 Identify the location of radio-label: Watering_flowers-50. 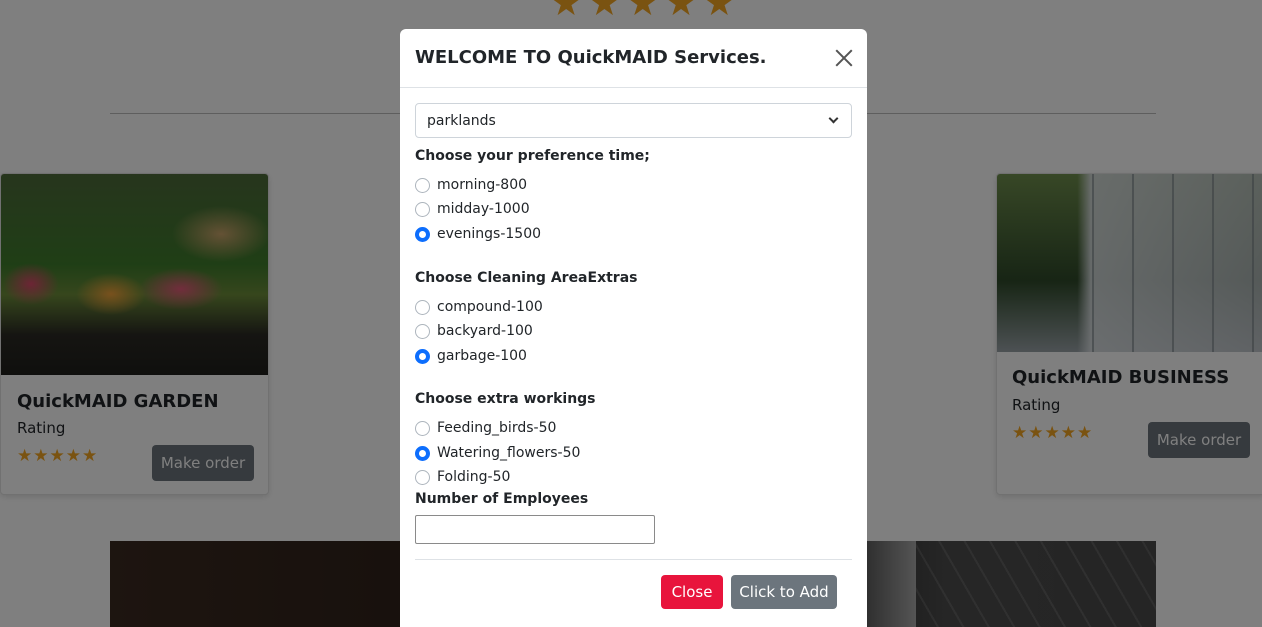
(509, 453).